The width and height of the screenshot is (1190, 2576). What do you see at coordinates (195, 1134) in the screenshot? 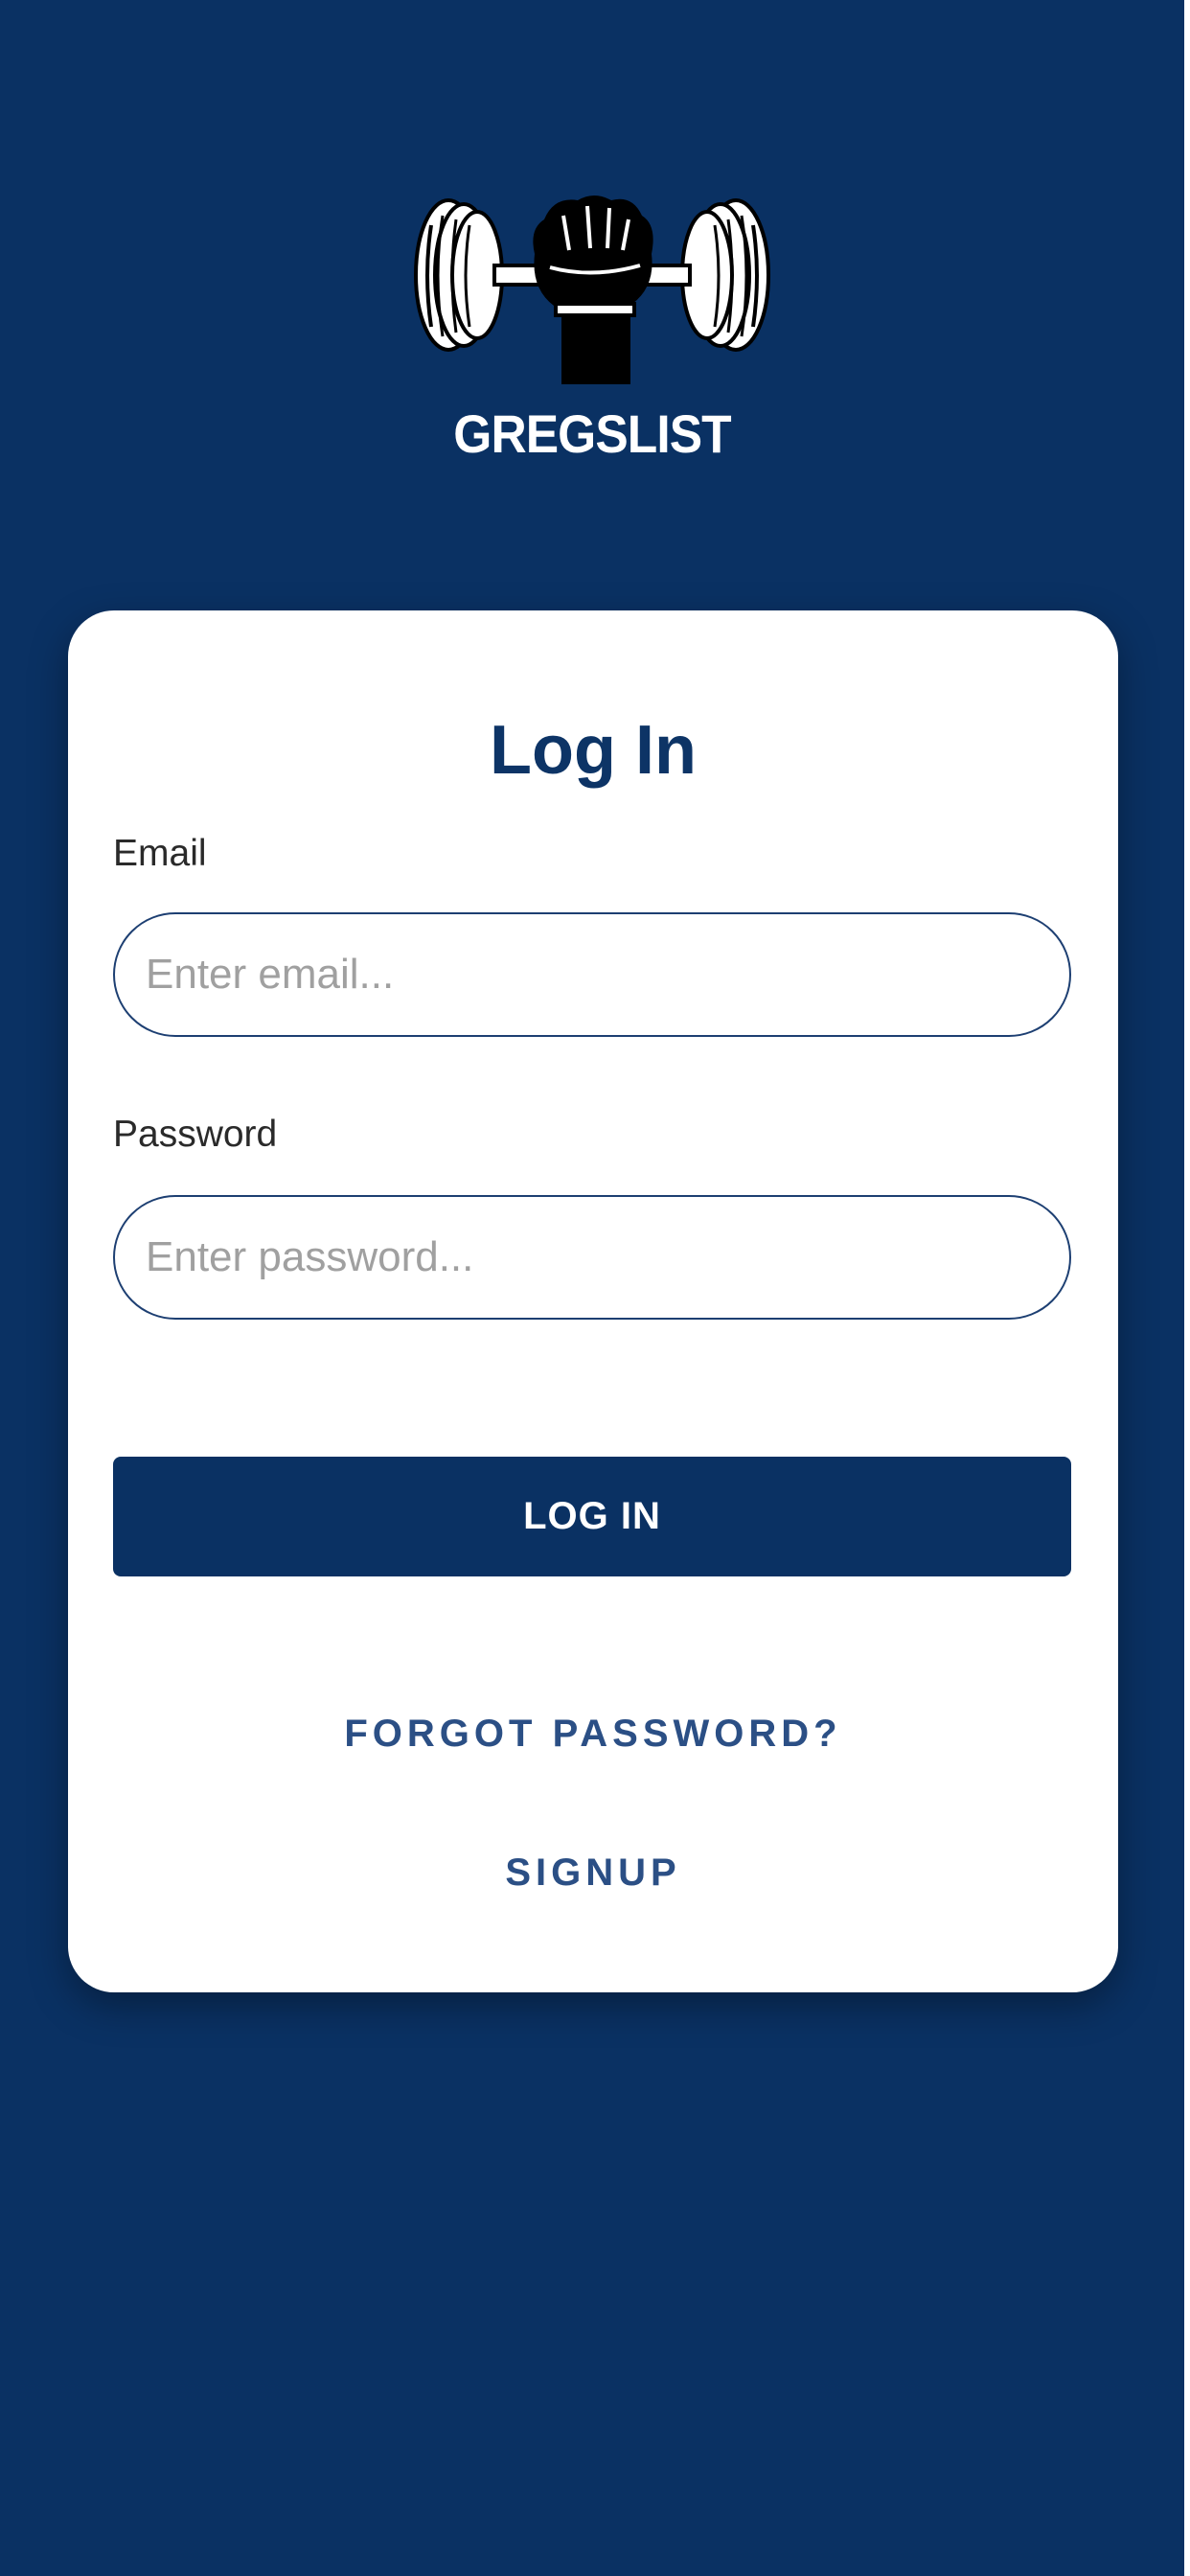
I see `password-label: Password` at bounding box center [195, 1134].